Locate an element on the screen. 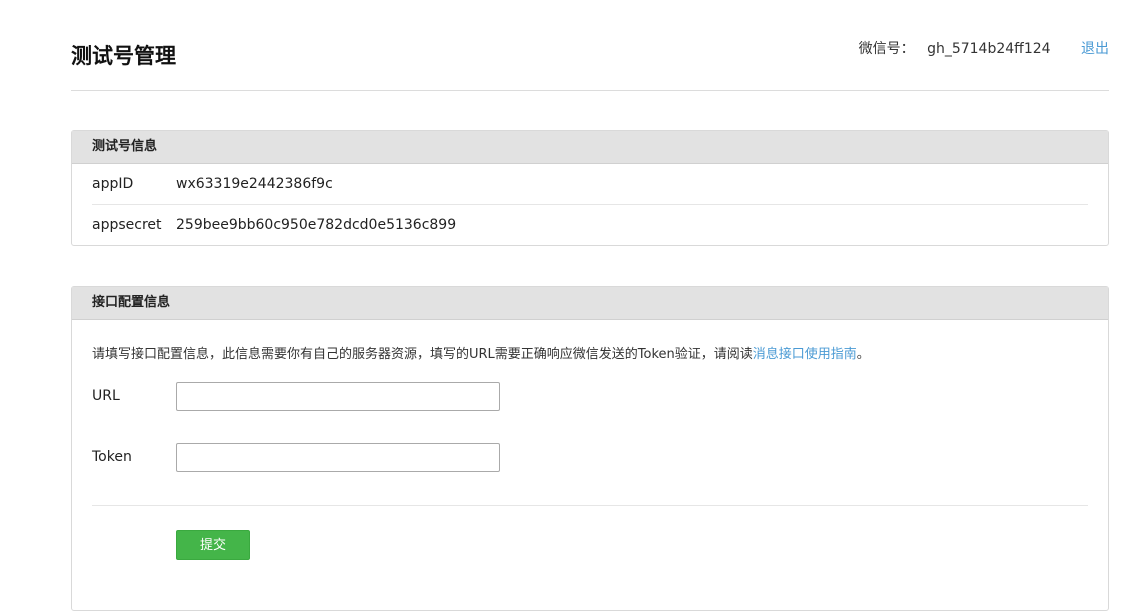 This screenshot has height=611, width=1142. test-account-panel-title: 测试号信息 is located at coordinates (590, 147).